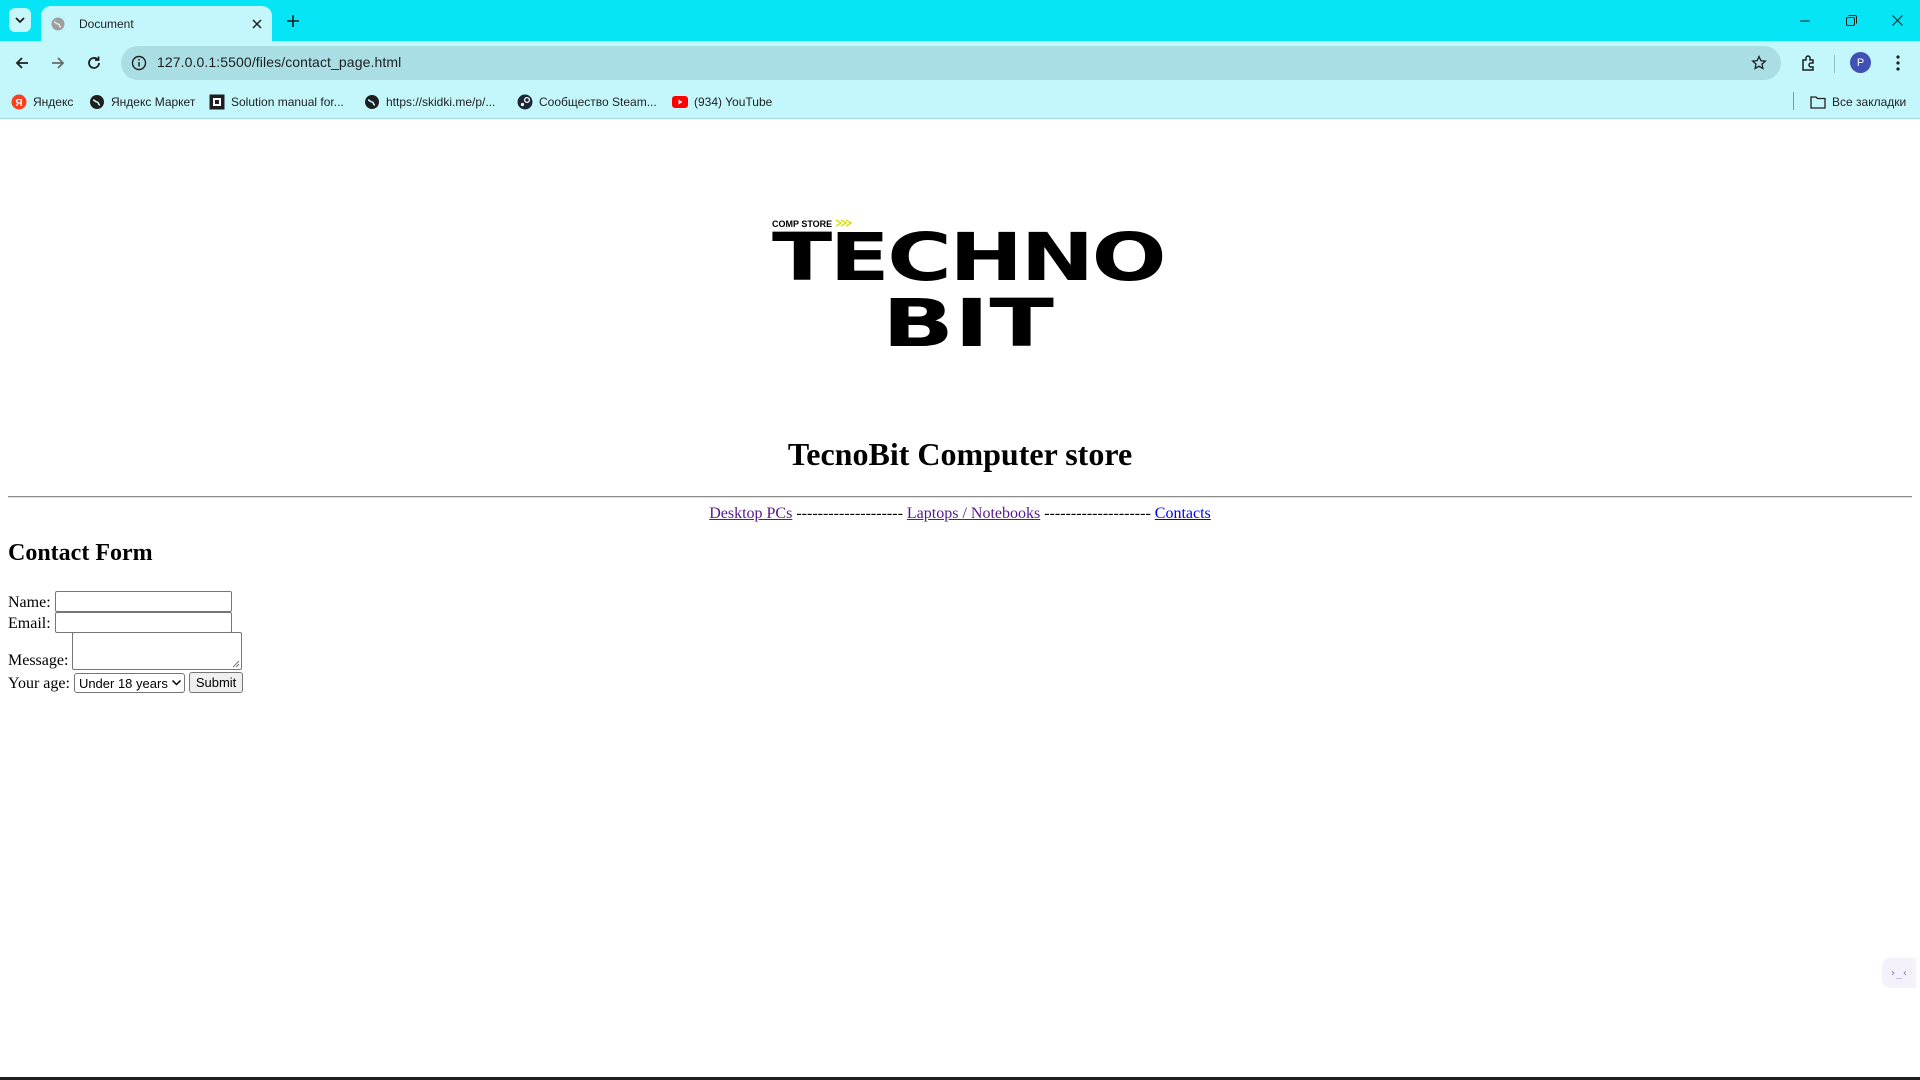 The height and width of the screenshot is (1080, 1920). I want to click on page-title: TecnoBit Computer store, so click(960, 454).